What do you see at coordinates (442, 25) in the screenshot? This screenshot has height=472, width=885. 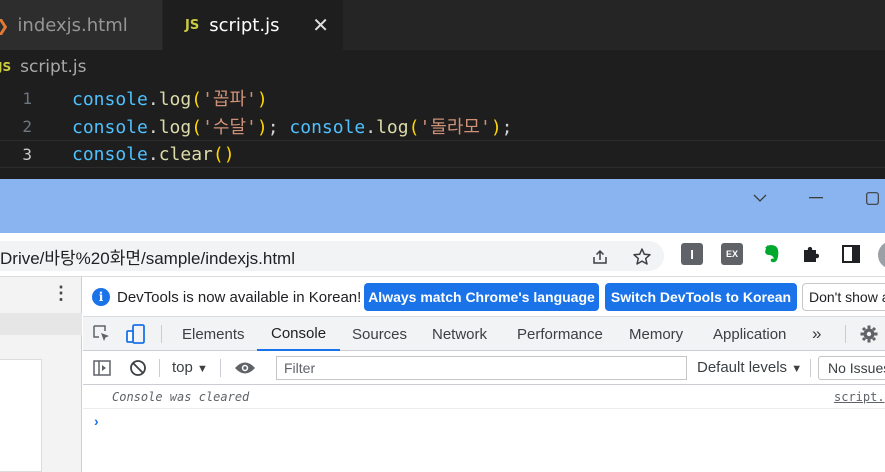 I see `editor-tab-bar: ❯ indexjs.html JS script.js ✕` at bounding box center [442, 25].